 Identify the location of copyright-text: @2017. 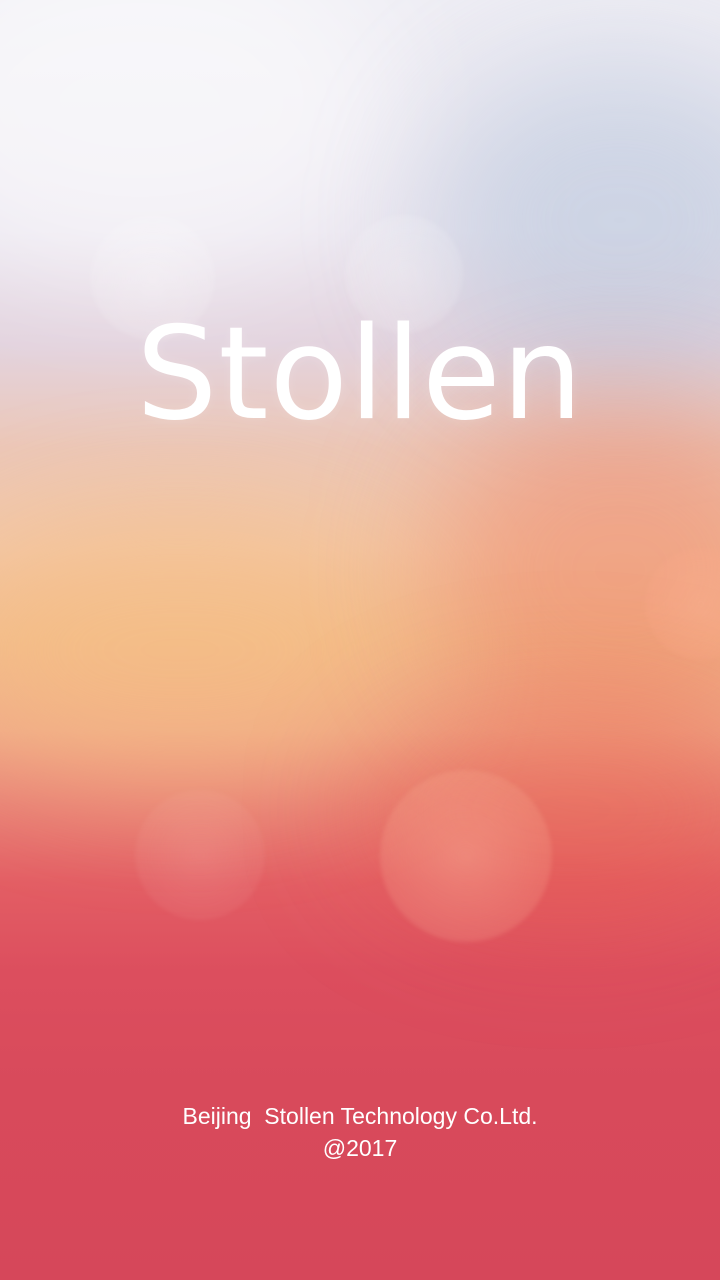
(360, 1148).